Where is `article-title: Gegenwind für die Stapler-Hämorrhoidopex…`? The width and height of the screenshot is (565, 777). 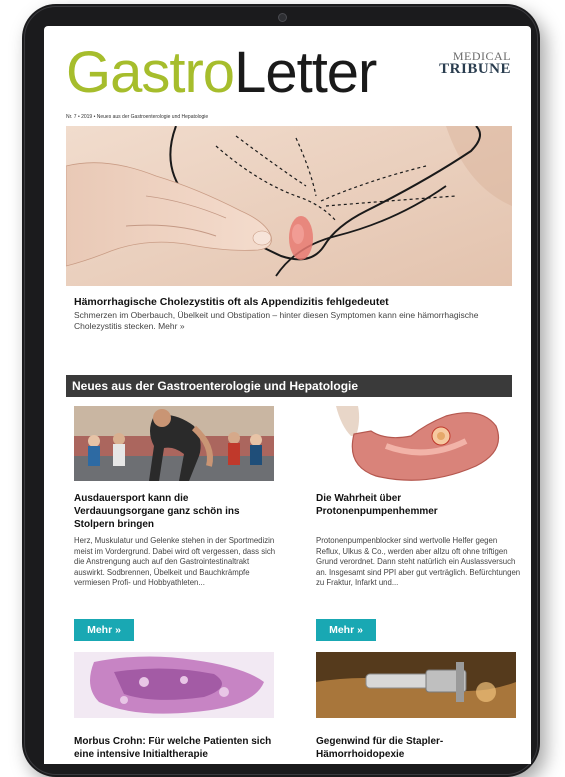 article-title: Gegenwind für die Stapler-Hämorrhoidopex… is located at coordinates (418, 748).